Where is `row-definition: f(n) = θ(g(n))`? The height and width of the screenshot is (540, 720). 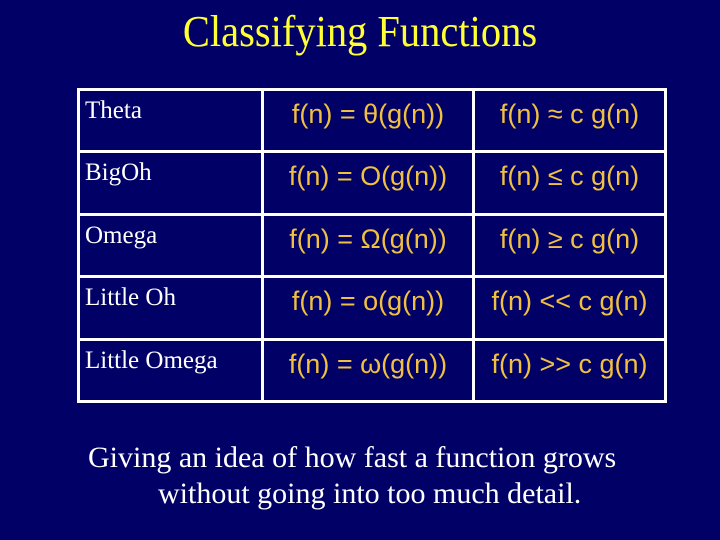
row-definition: f(n) = θ(g(n)) is located at coordinates (368, 120).